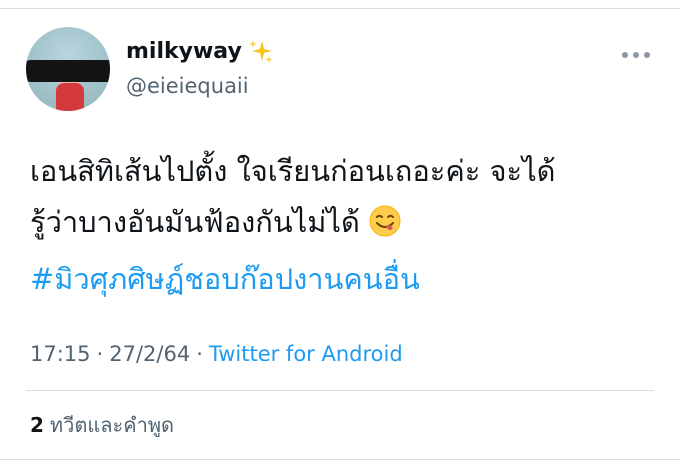 The width and height of the screenshot is (680, 465). What do you see at coordinates (70, 97) in the screenshot?
I see `avatar-body` at bounding box center [70, 97].